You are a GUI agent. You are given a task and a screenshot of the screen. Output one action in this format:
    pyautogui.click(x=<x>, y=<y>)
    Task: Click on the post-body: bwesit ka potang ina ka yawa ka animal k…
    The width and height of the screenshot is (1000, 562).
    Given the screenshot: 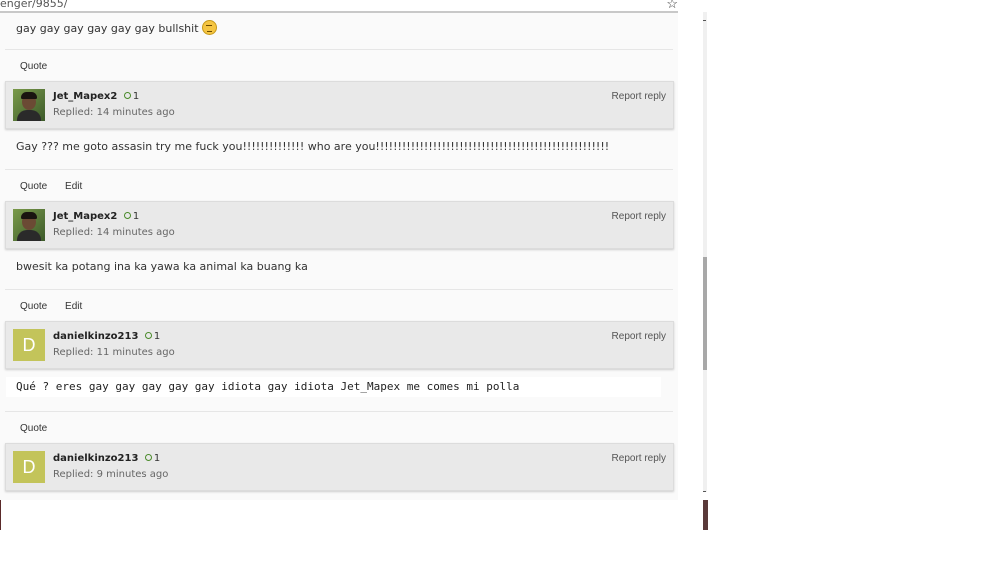 What is the action you would take?
    pyautogui.click(x=162, y=266)
    